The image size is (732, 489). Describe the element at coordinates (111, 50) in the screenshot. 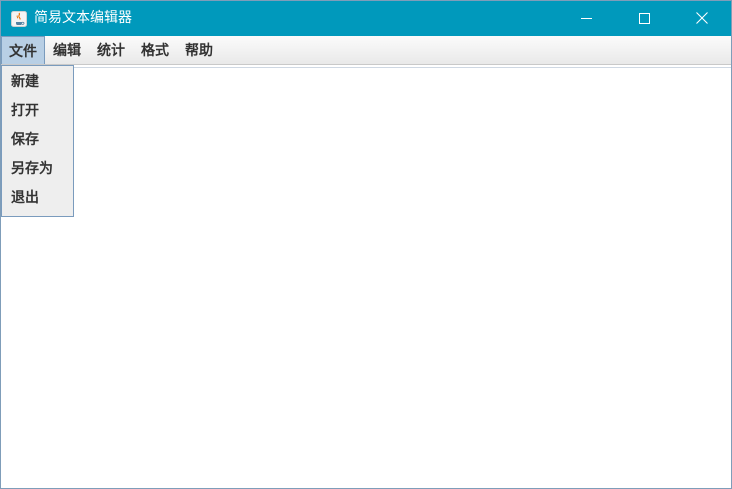

I see `menu-statistics: 统计` at that location.